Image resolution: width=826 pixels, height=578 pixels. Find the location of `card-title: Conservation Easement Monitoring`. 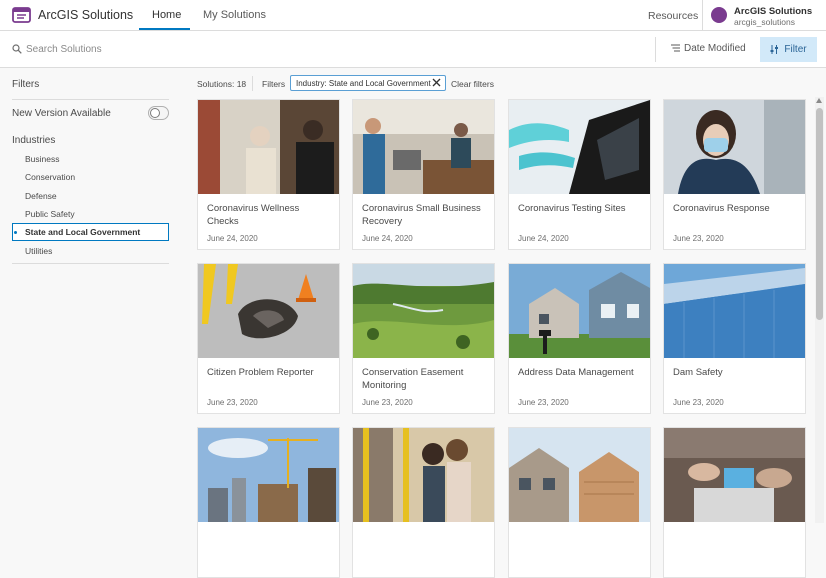

card-title: Conservation Easement Monitoring is located at coordinates (413, 379).